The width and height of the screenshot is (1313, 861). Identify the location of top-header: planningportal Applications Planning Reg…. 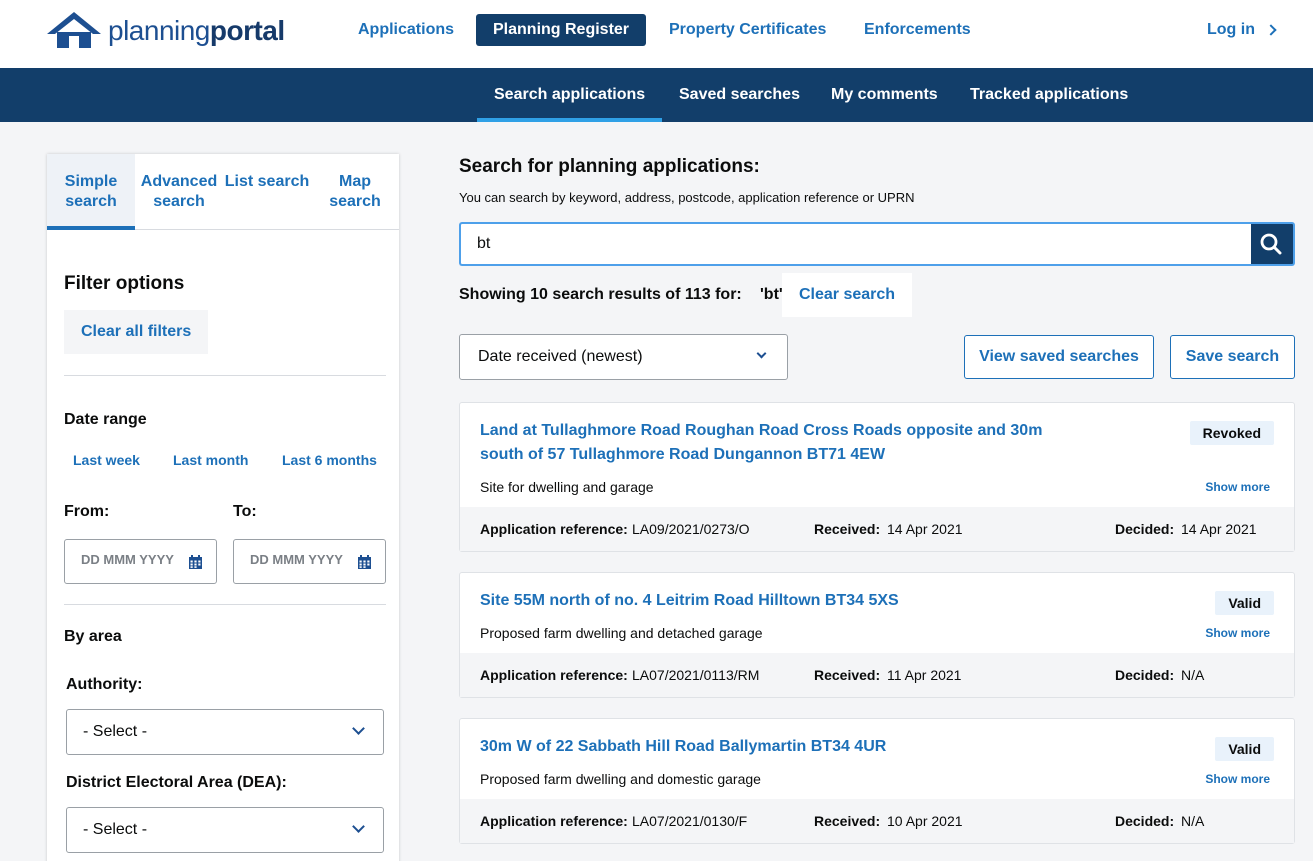
(656, 34).